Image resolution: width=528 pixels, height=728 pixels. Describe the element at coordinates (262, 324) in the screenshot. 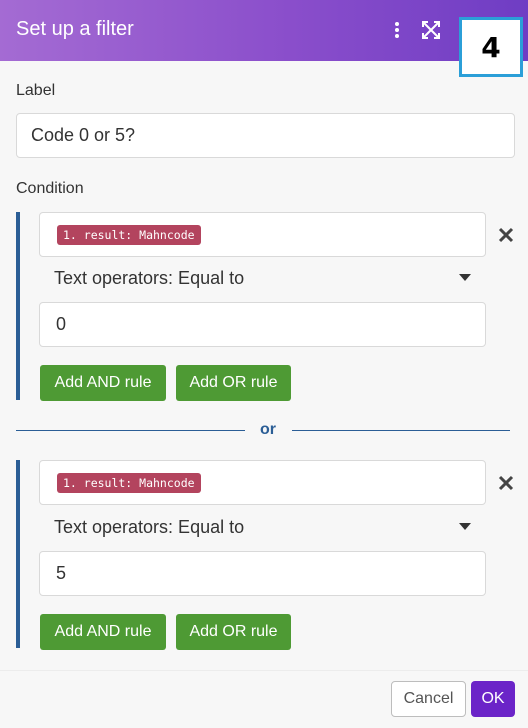

I see `value-input-1: 0` at that location.